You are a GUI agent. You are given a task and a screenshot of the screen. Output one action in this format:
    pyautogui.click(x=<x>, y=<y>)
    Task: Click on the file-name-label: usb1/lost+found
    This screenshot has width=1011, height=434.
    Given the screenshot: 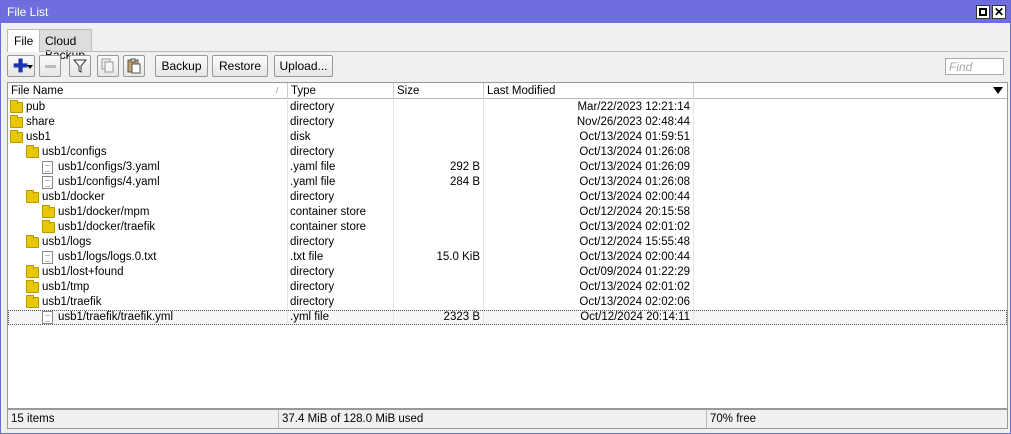 What is the action you would take?
    pyautogui.click(x=83, y=272)
    